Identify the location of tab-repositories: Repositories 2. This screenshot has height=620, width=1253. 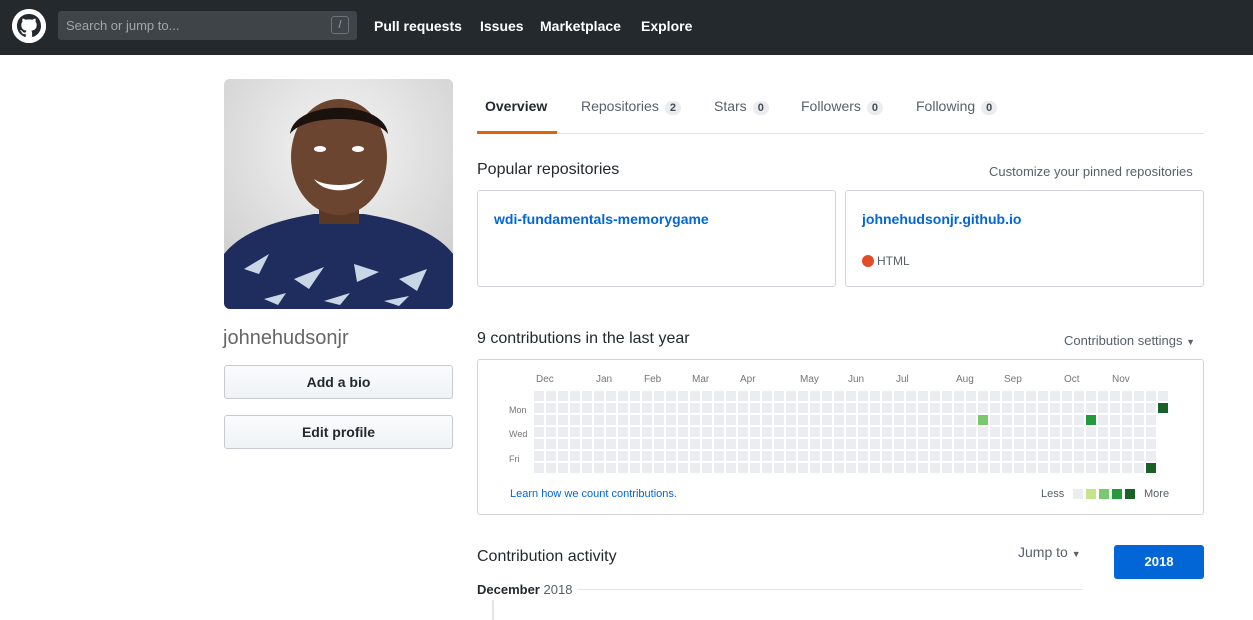
(631, 106).